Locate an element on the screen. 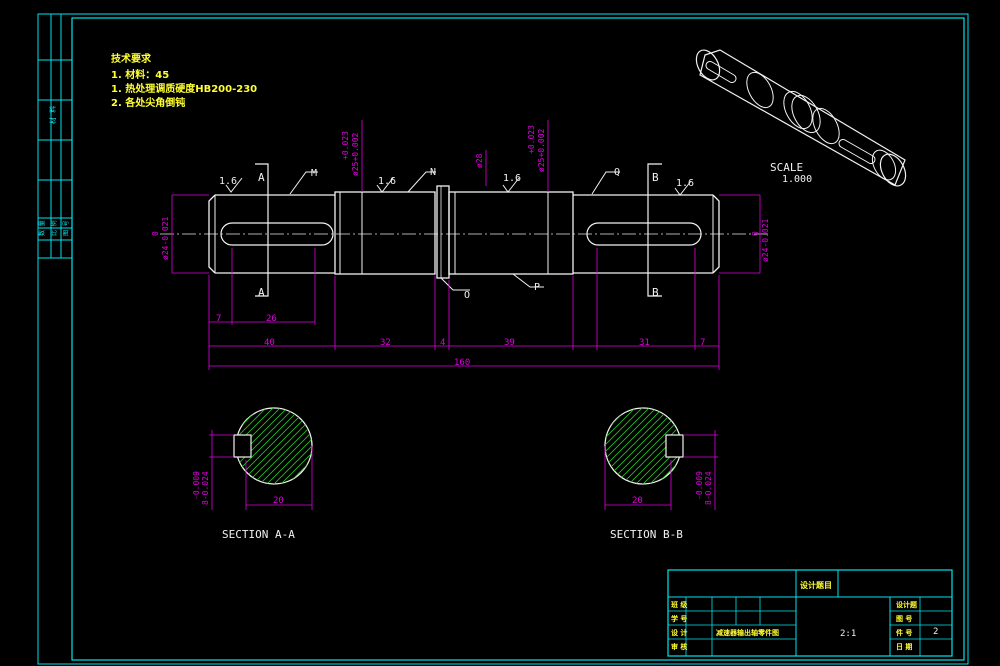 The height and width of the screenshot is (666, 1000). roughness-1: 1.6 is located at coordinates (228, 181).